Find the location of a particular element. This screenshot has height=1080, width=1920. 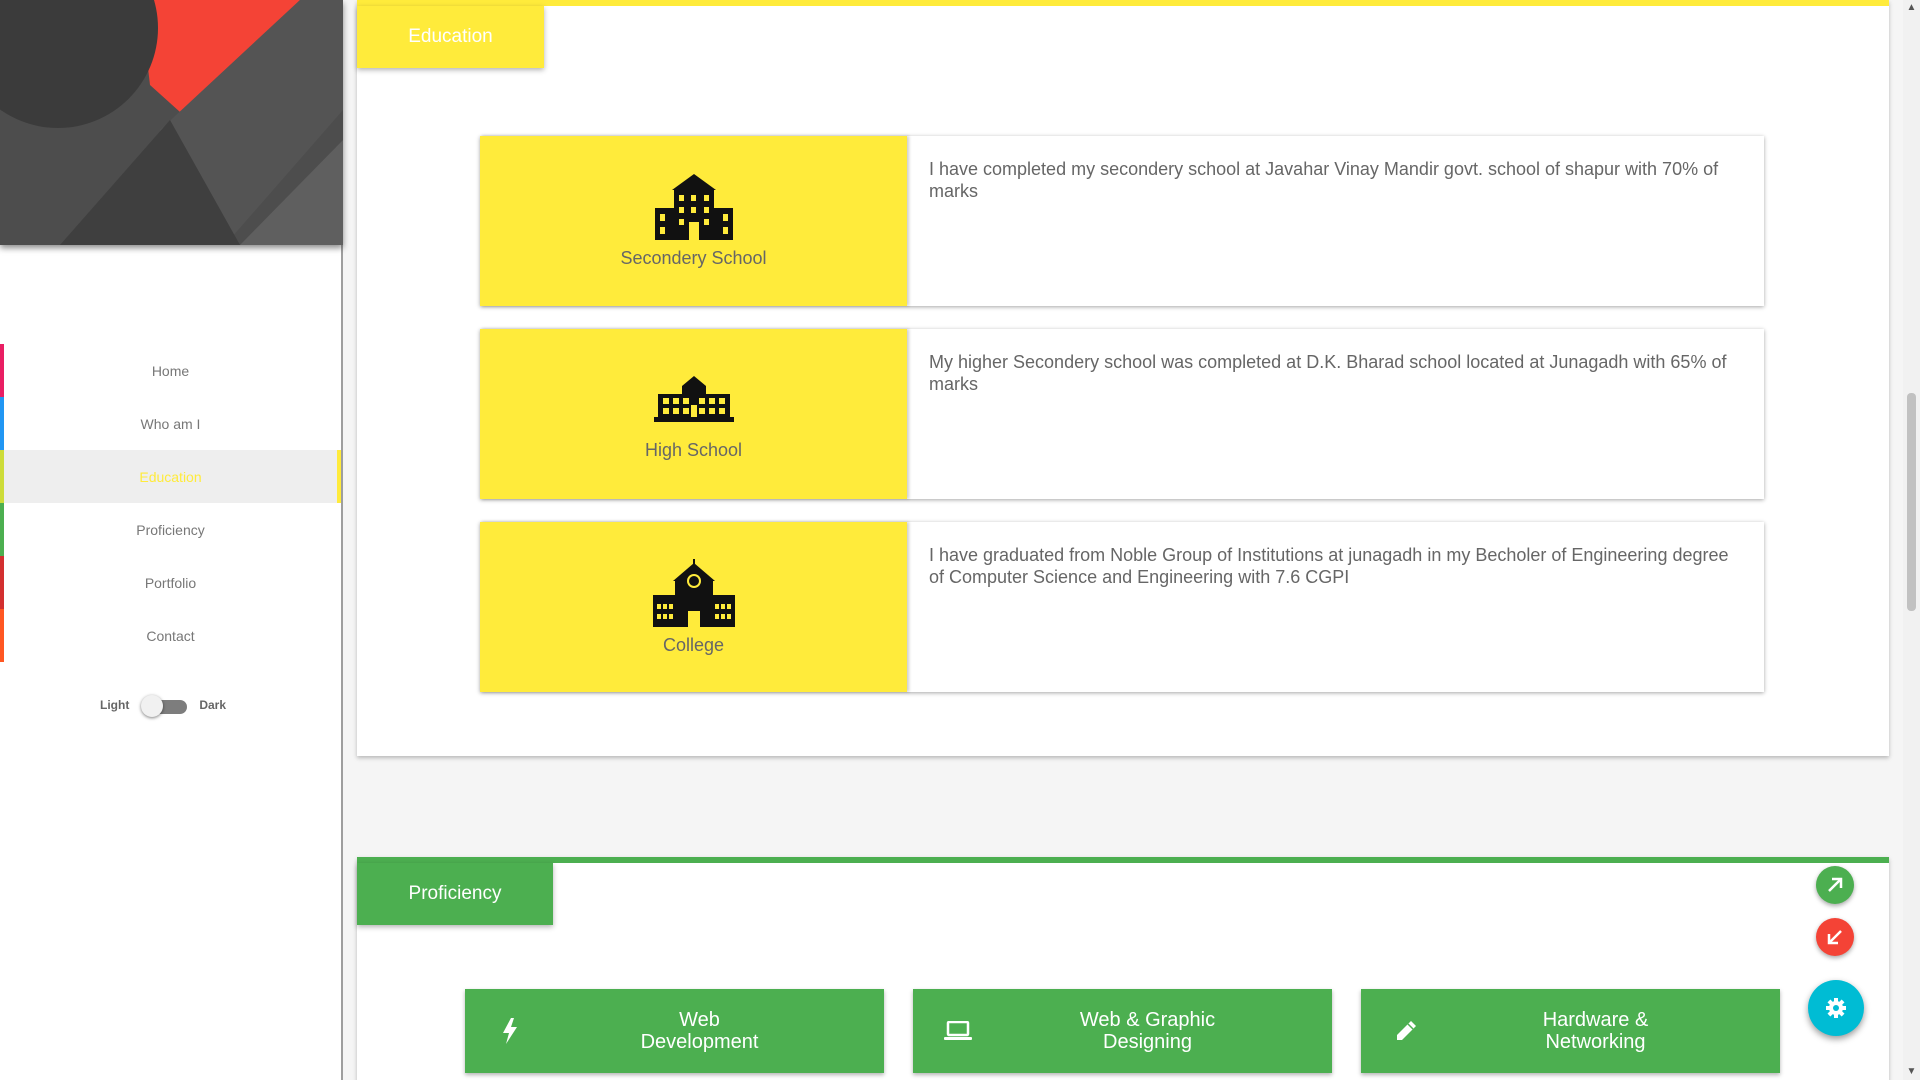

education-card-header: College is located at coordinates (693, 607).